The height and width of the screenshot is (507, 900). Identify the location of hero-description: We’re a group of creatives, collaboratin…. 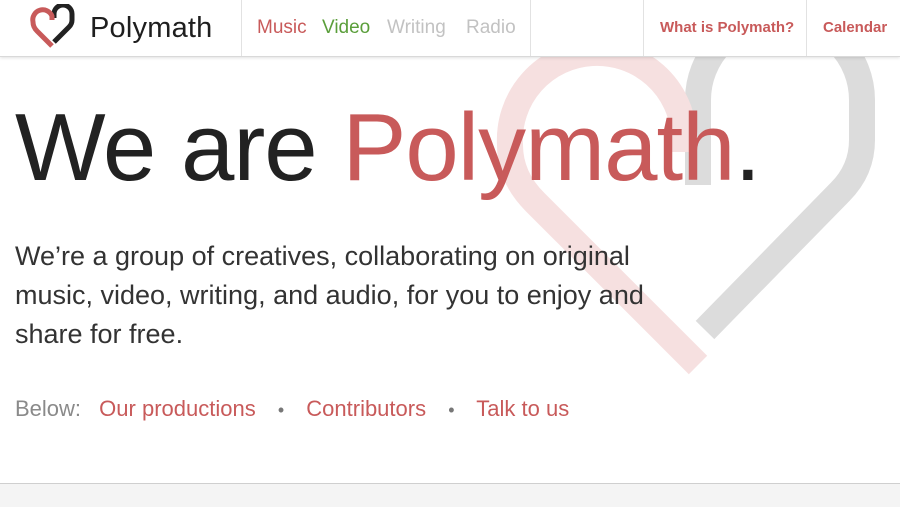
(329, 295).